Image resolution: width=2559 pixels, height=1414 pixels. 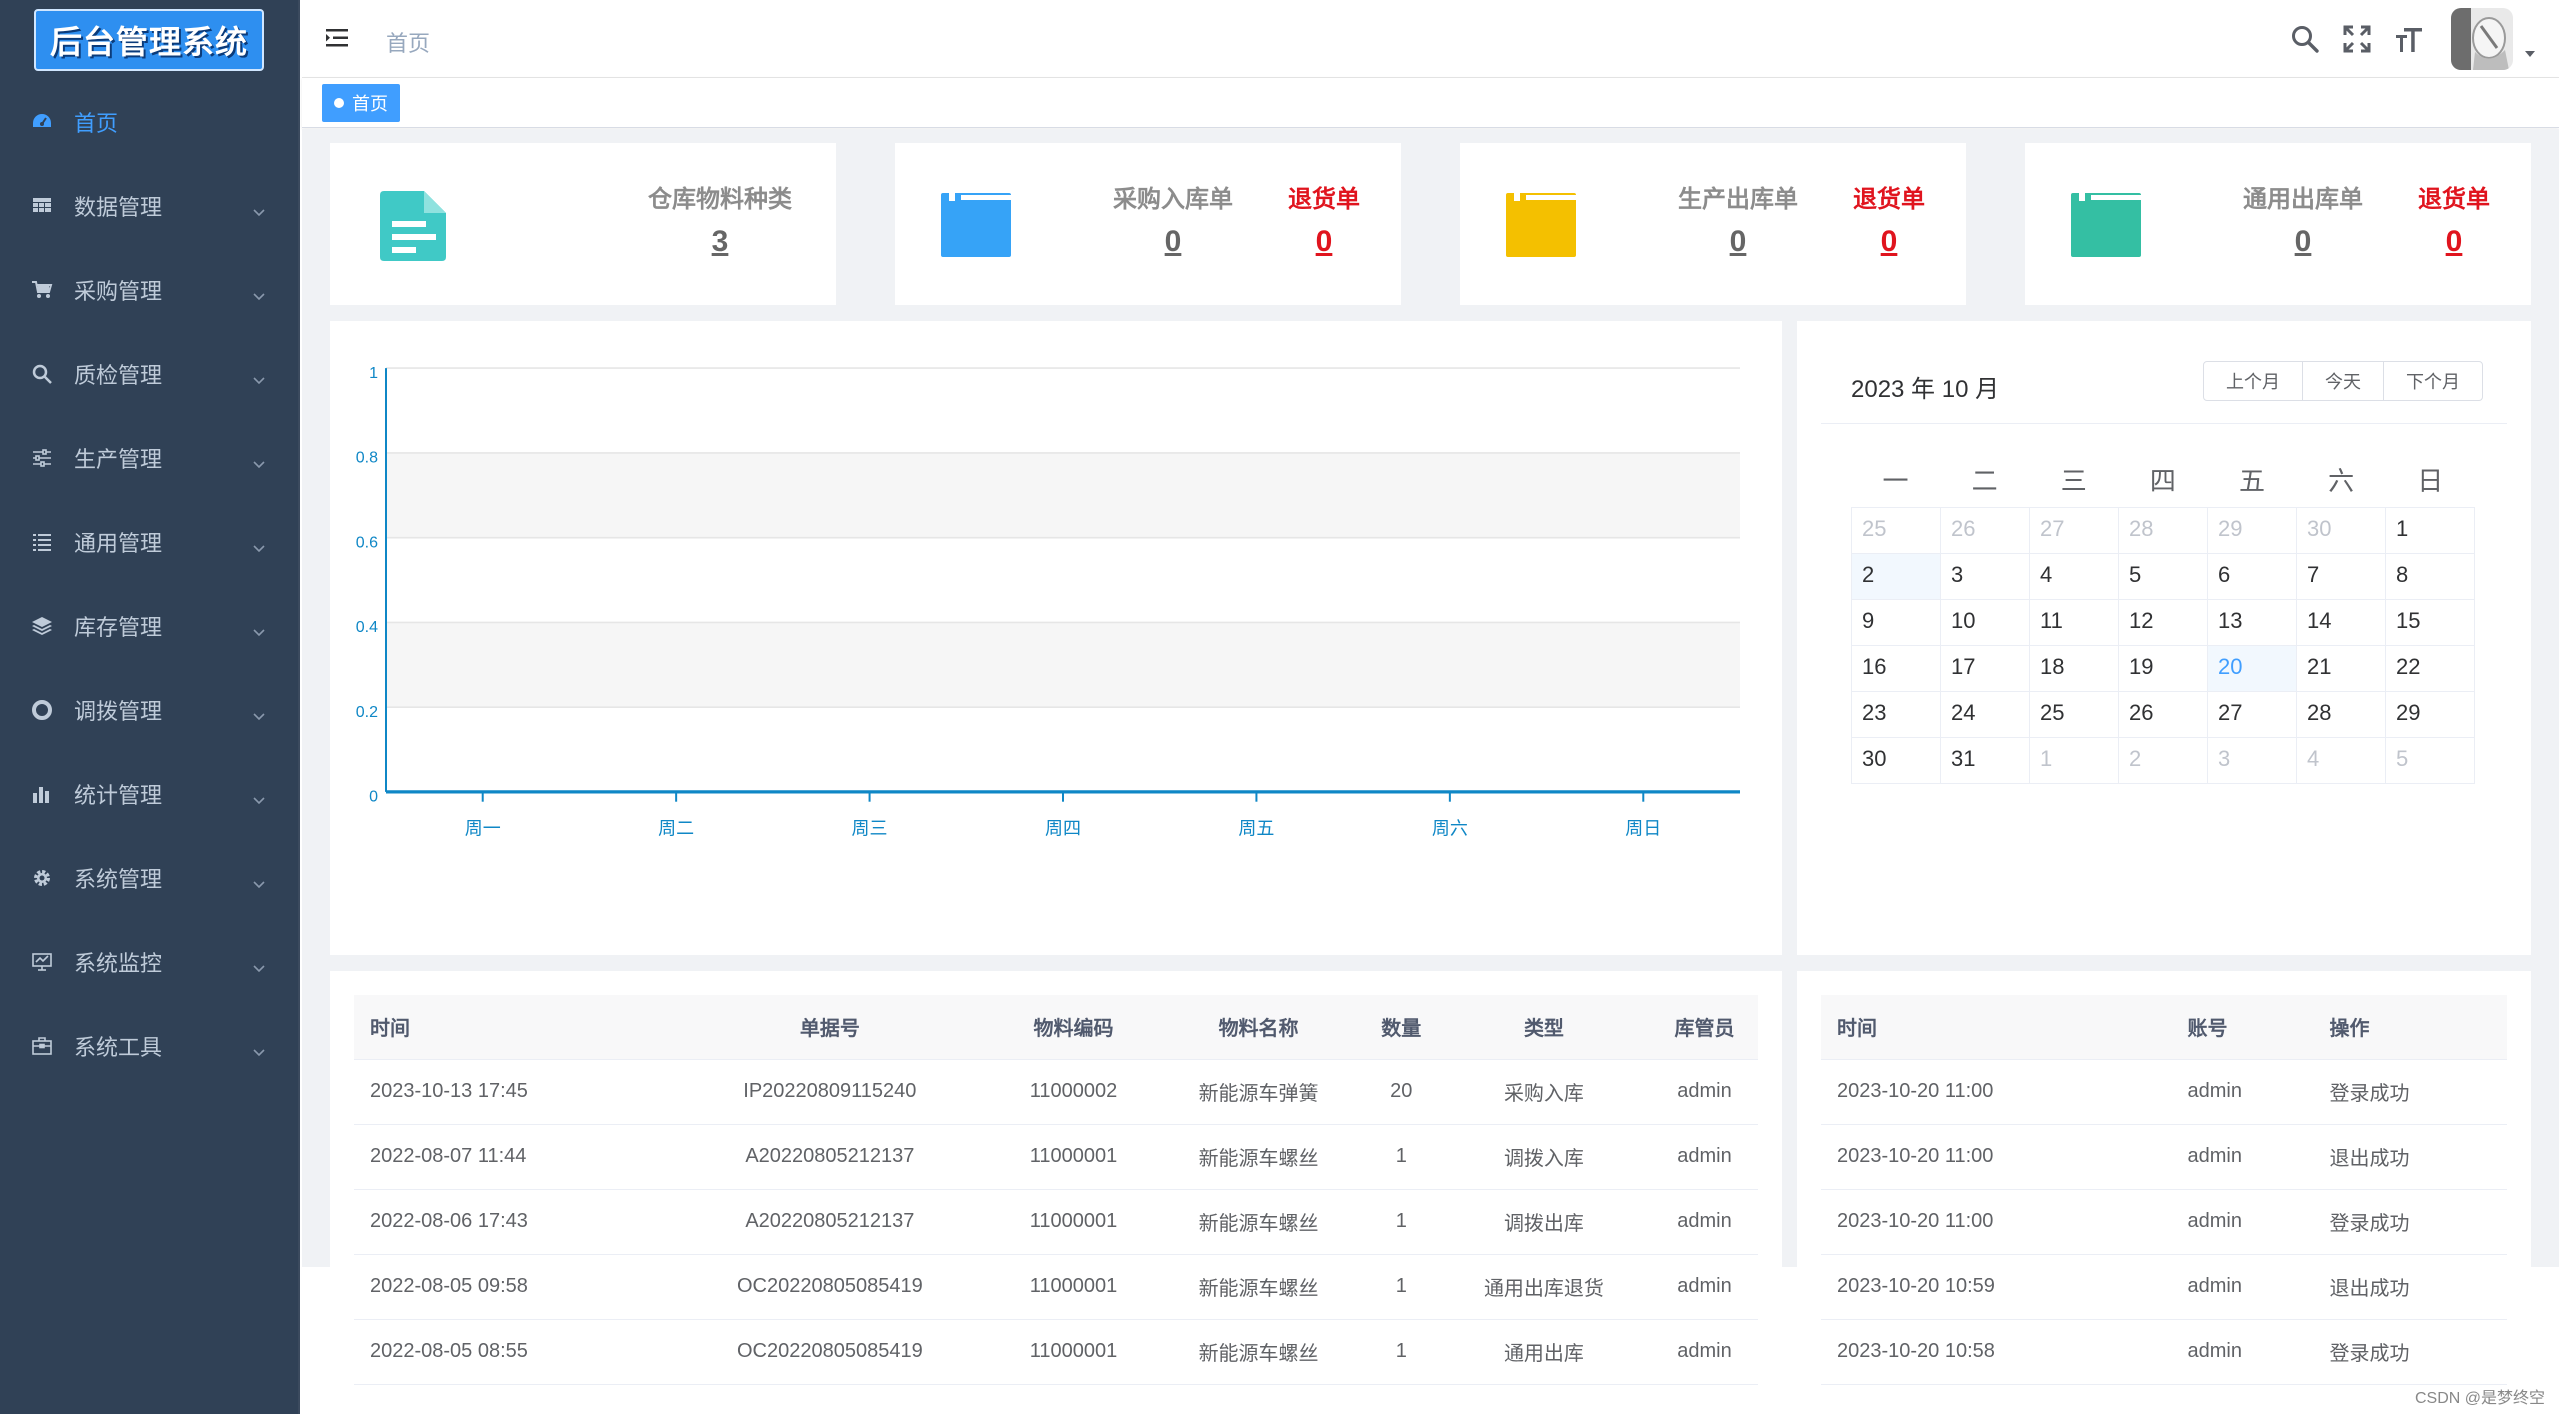 I want to click on breadcrumb: 首页, so click(x=408, y=42).